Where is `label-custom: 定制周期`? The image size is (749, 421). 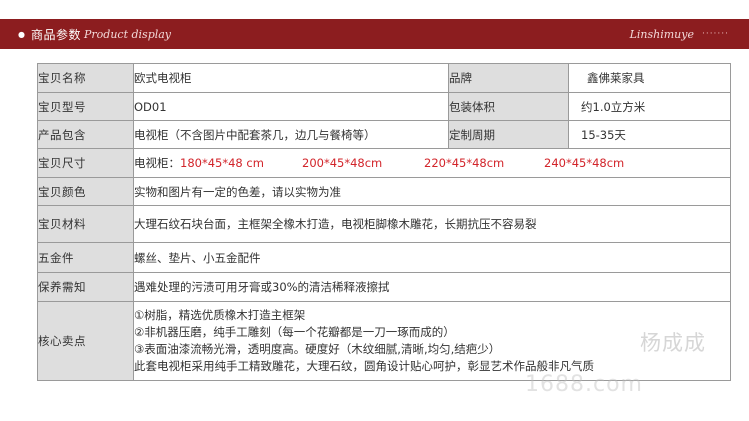
label-custom: 定制周期 is located at coordinates (508, 134).